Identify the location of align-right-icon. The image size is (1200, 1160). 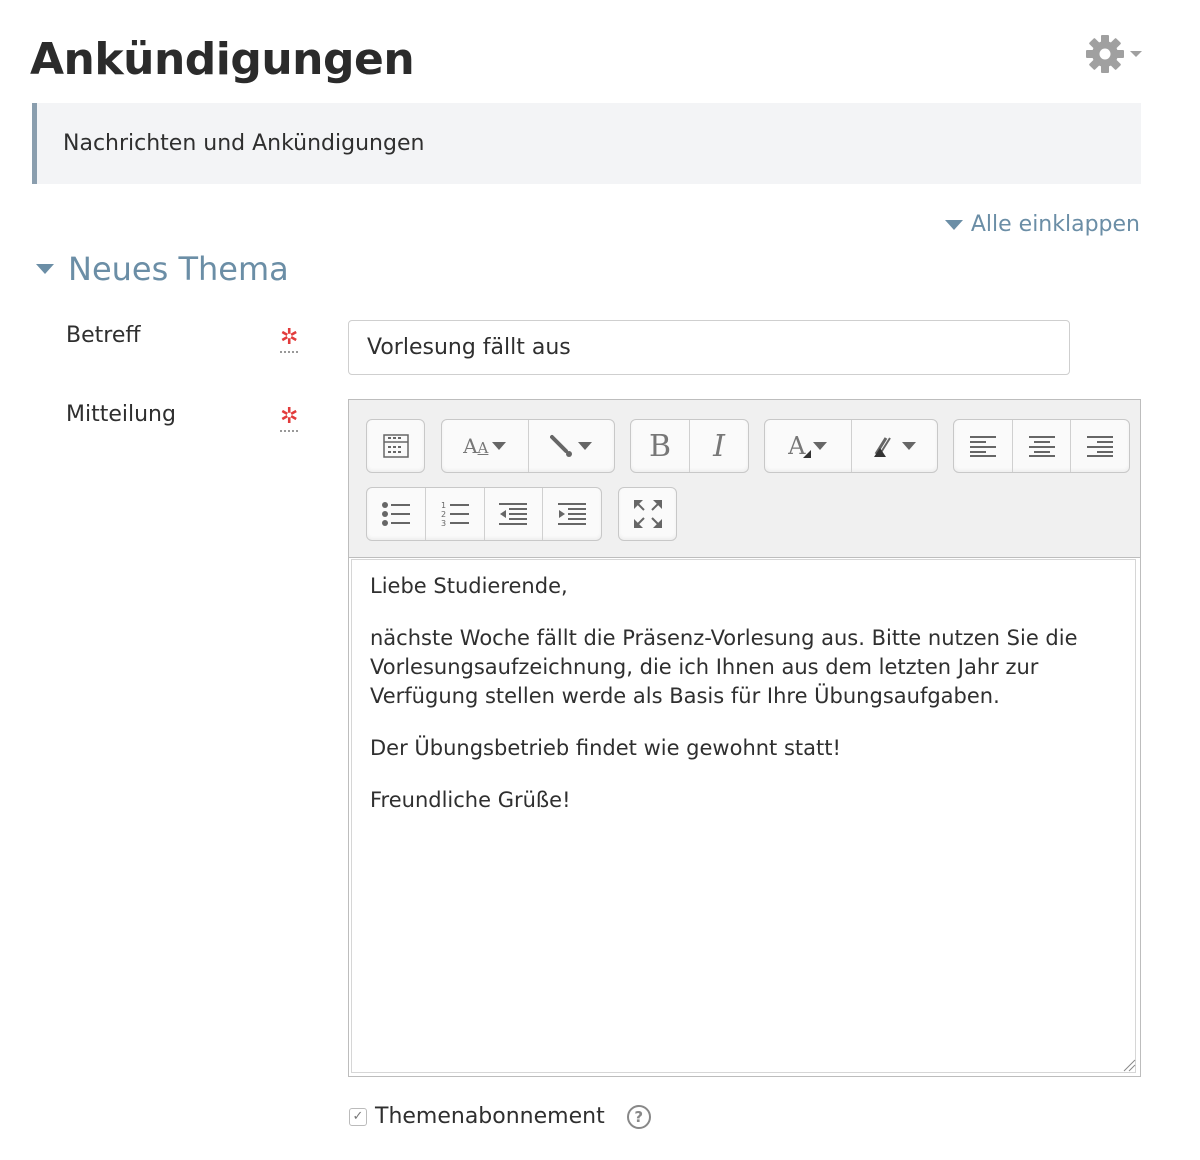
(1100, 446).